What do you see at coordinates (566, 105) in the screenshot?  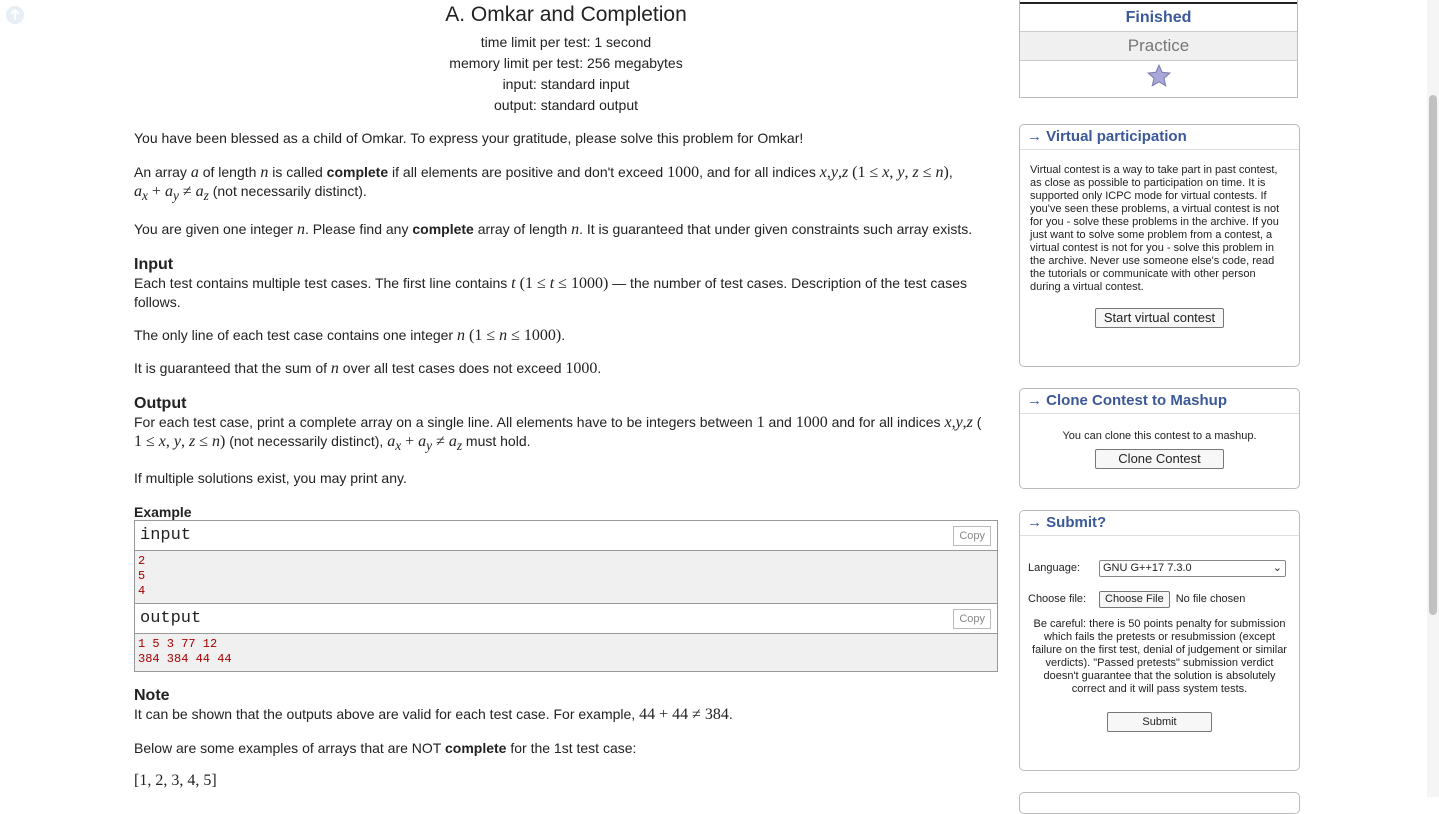 I see `output-file: output: standard output` at bounding box center [566, 105].